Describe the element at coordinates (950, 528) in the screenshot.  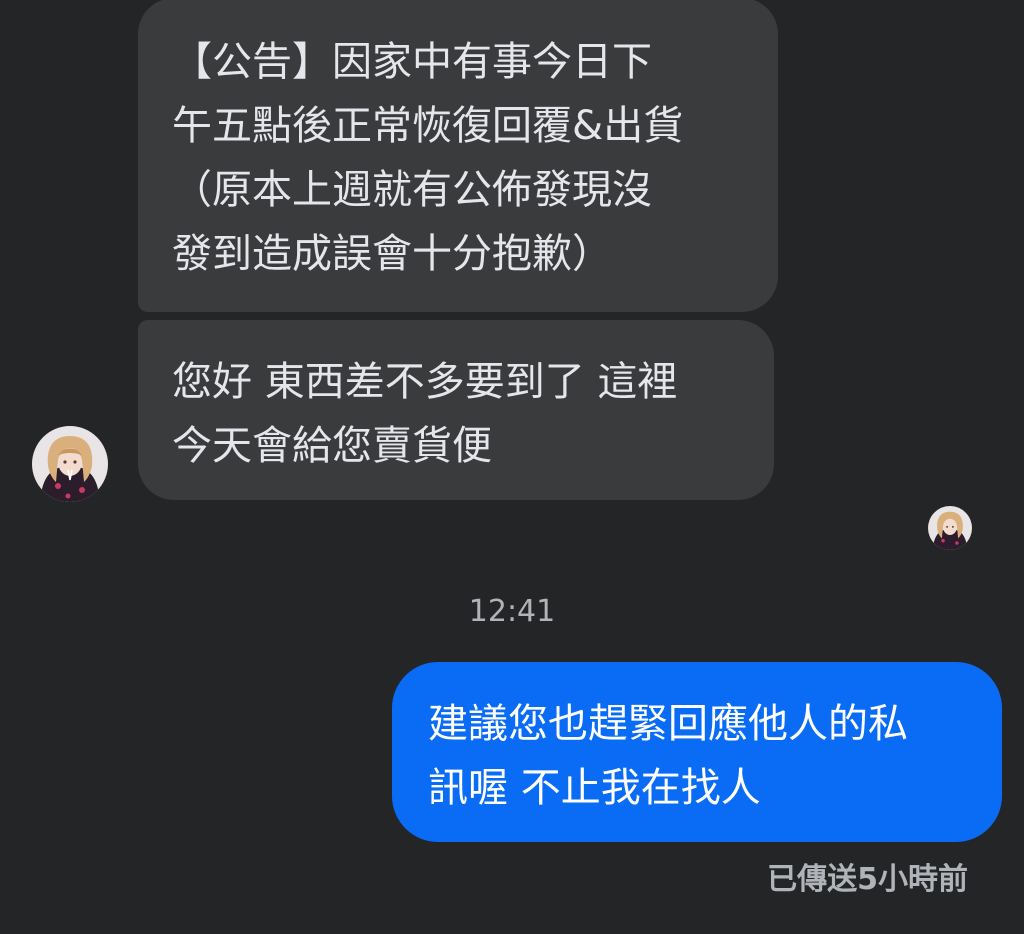
I see `seen-avatar-icon` at that location.